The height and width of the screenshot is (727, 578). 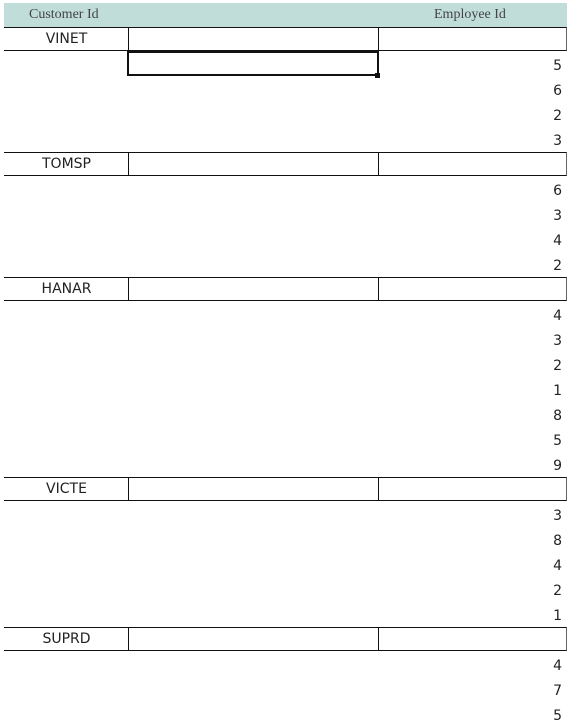 What do you see at coordinates (289, 689) in the screenshot?
I see `detail-row: 7` at bounding box center [289, 689].